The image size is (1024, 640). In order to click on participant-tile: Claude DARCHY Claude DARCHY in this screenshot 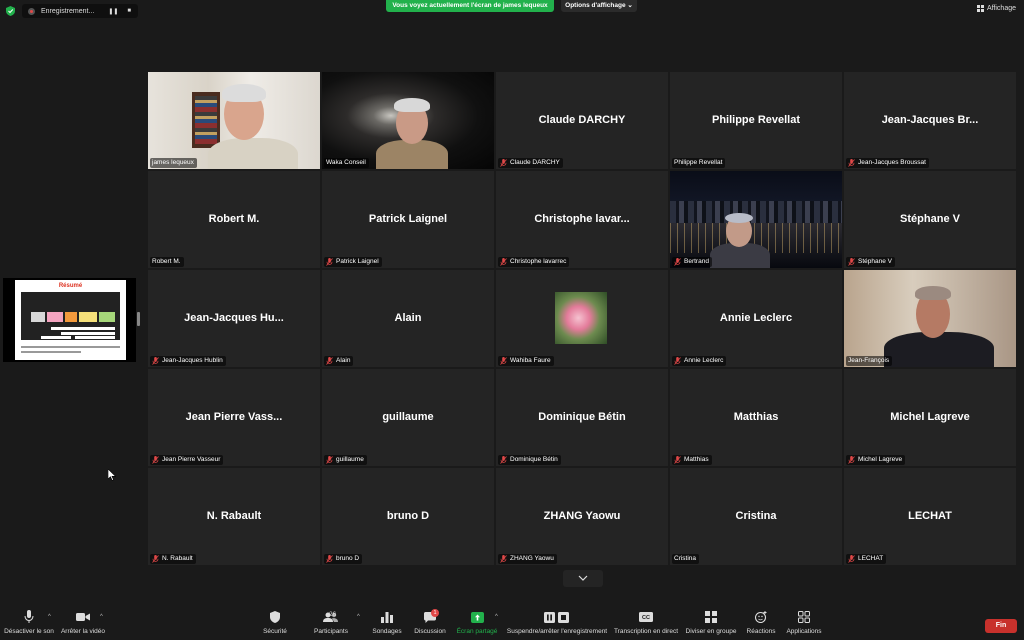, I will do `click(582, 120)`.